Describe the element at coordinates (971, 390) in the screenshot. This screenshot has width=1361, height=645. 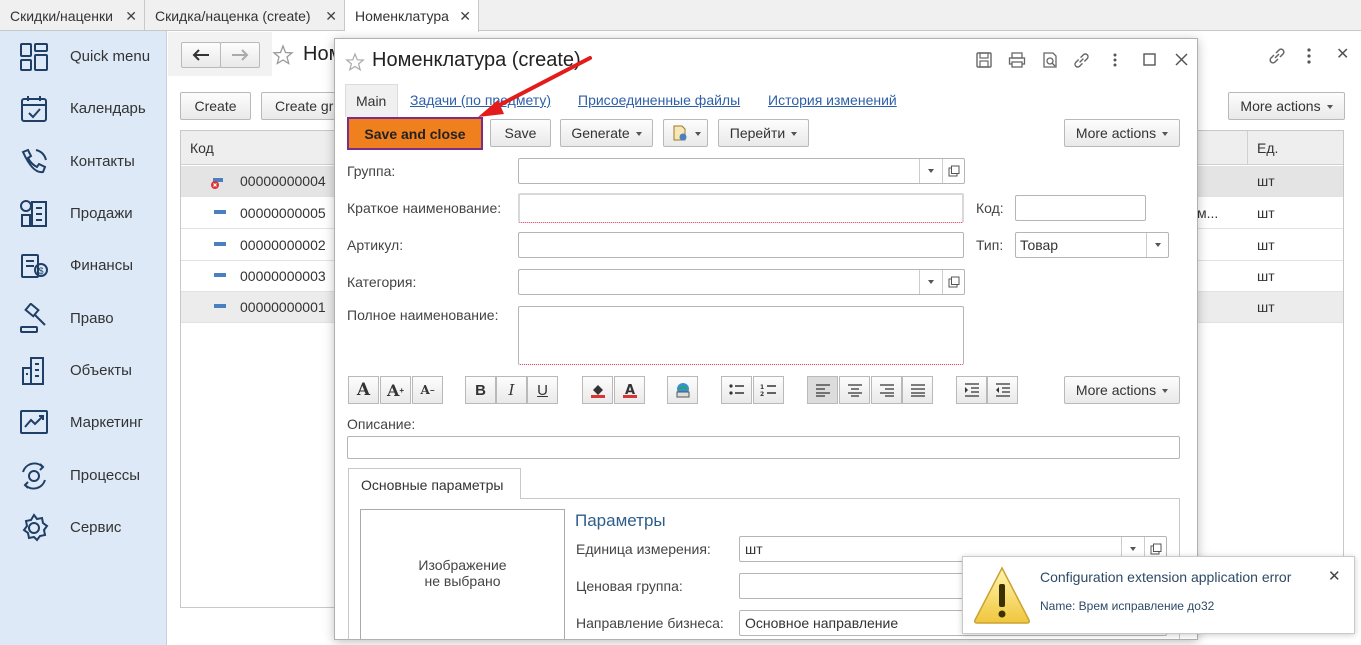
I see `indent-increase-button` at that location.